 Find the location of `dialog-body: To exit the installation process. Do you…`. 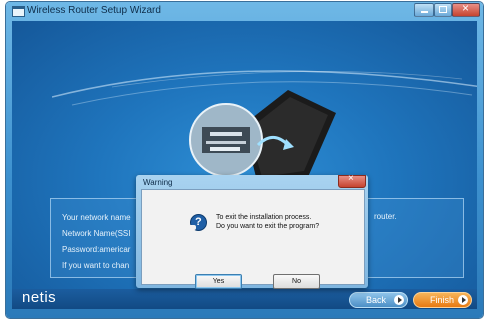

dialog-body: To exit the installation process. Do you… is located at coordinates (253, 239).